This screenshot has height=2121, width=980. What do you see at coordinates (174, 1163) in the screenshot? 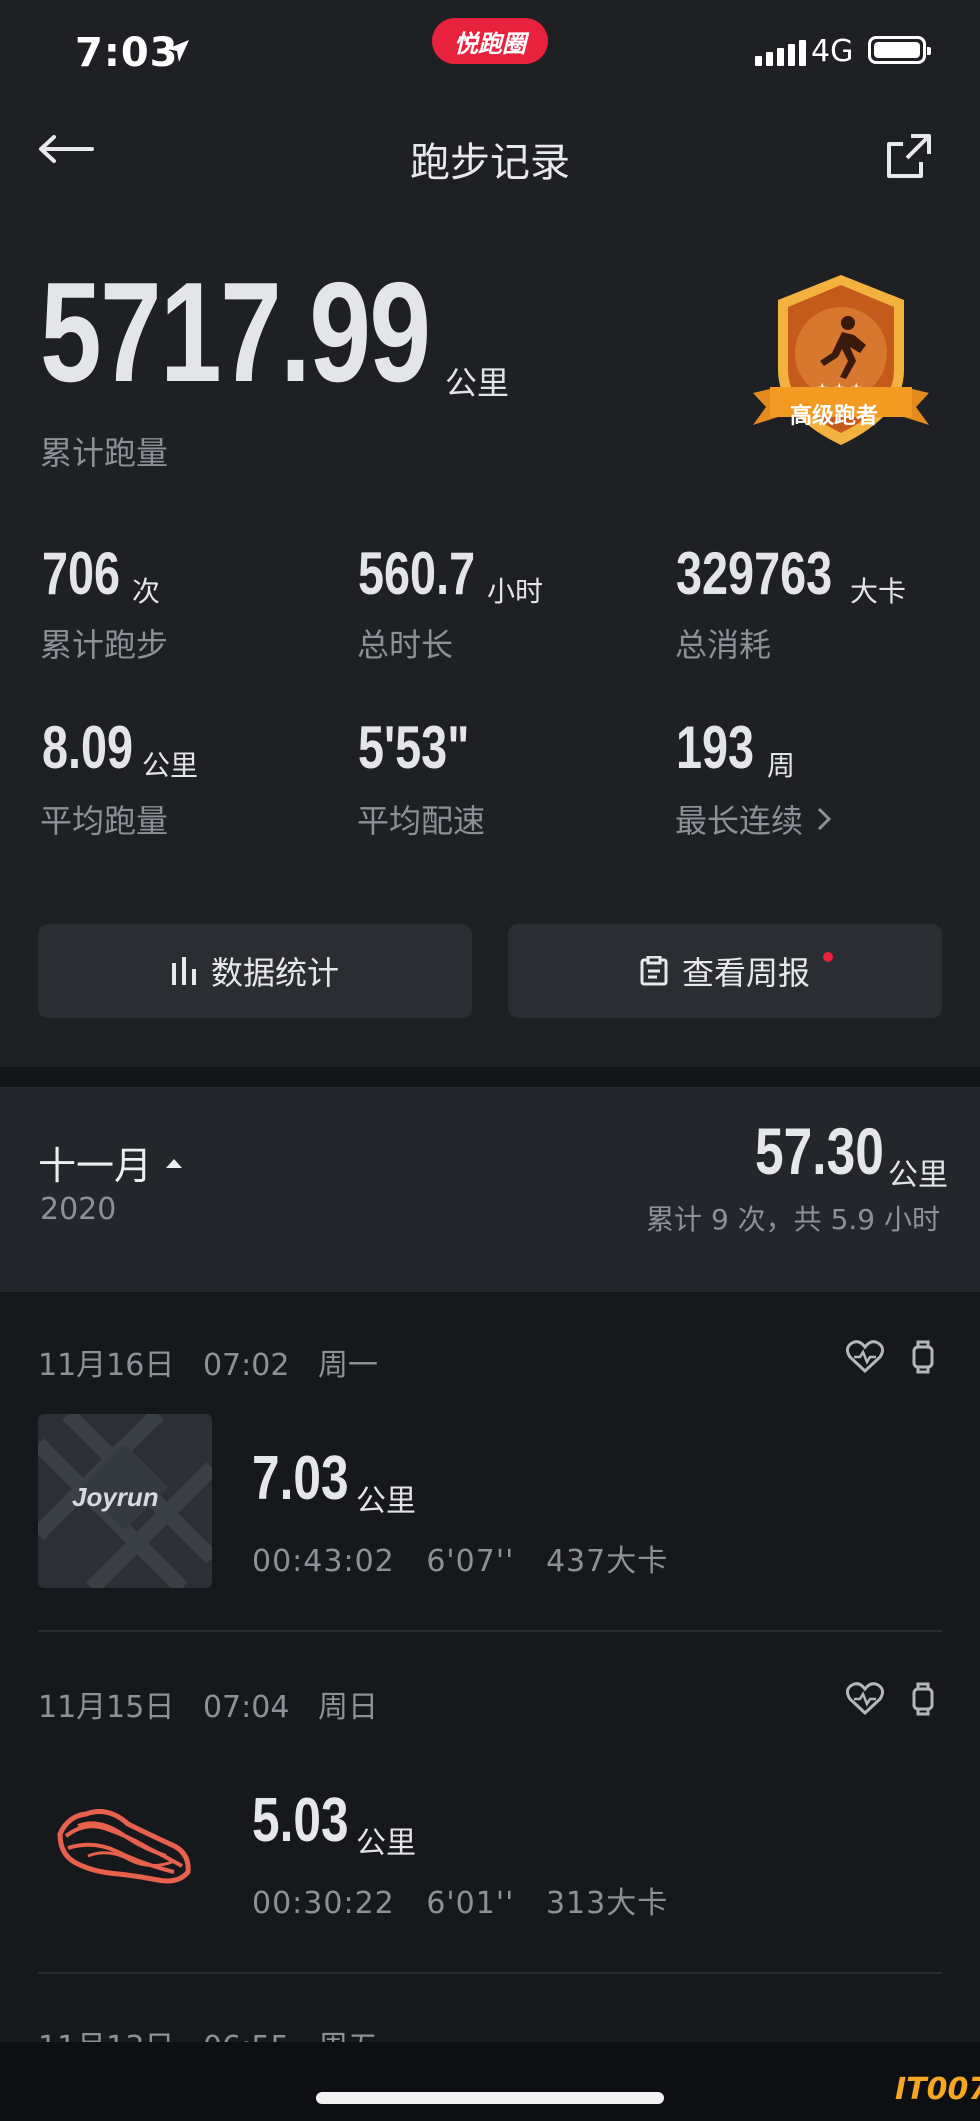
I see `caret-up-icon` at bounding box center [174, 1163].